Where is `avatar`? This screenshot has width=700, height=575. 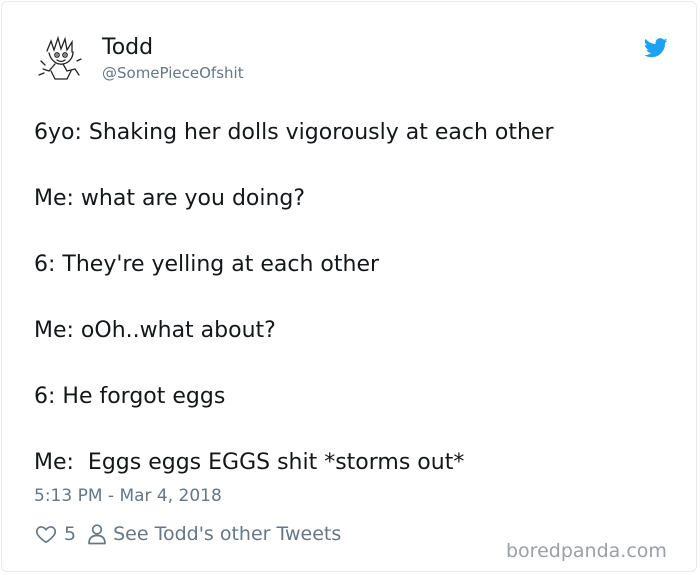 avatar is located at coordinates (61, 59).